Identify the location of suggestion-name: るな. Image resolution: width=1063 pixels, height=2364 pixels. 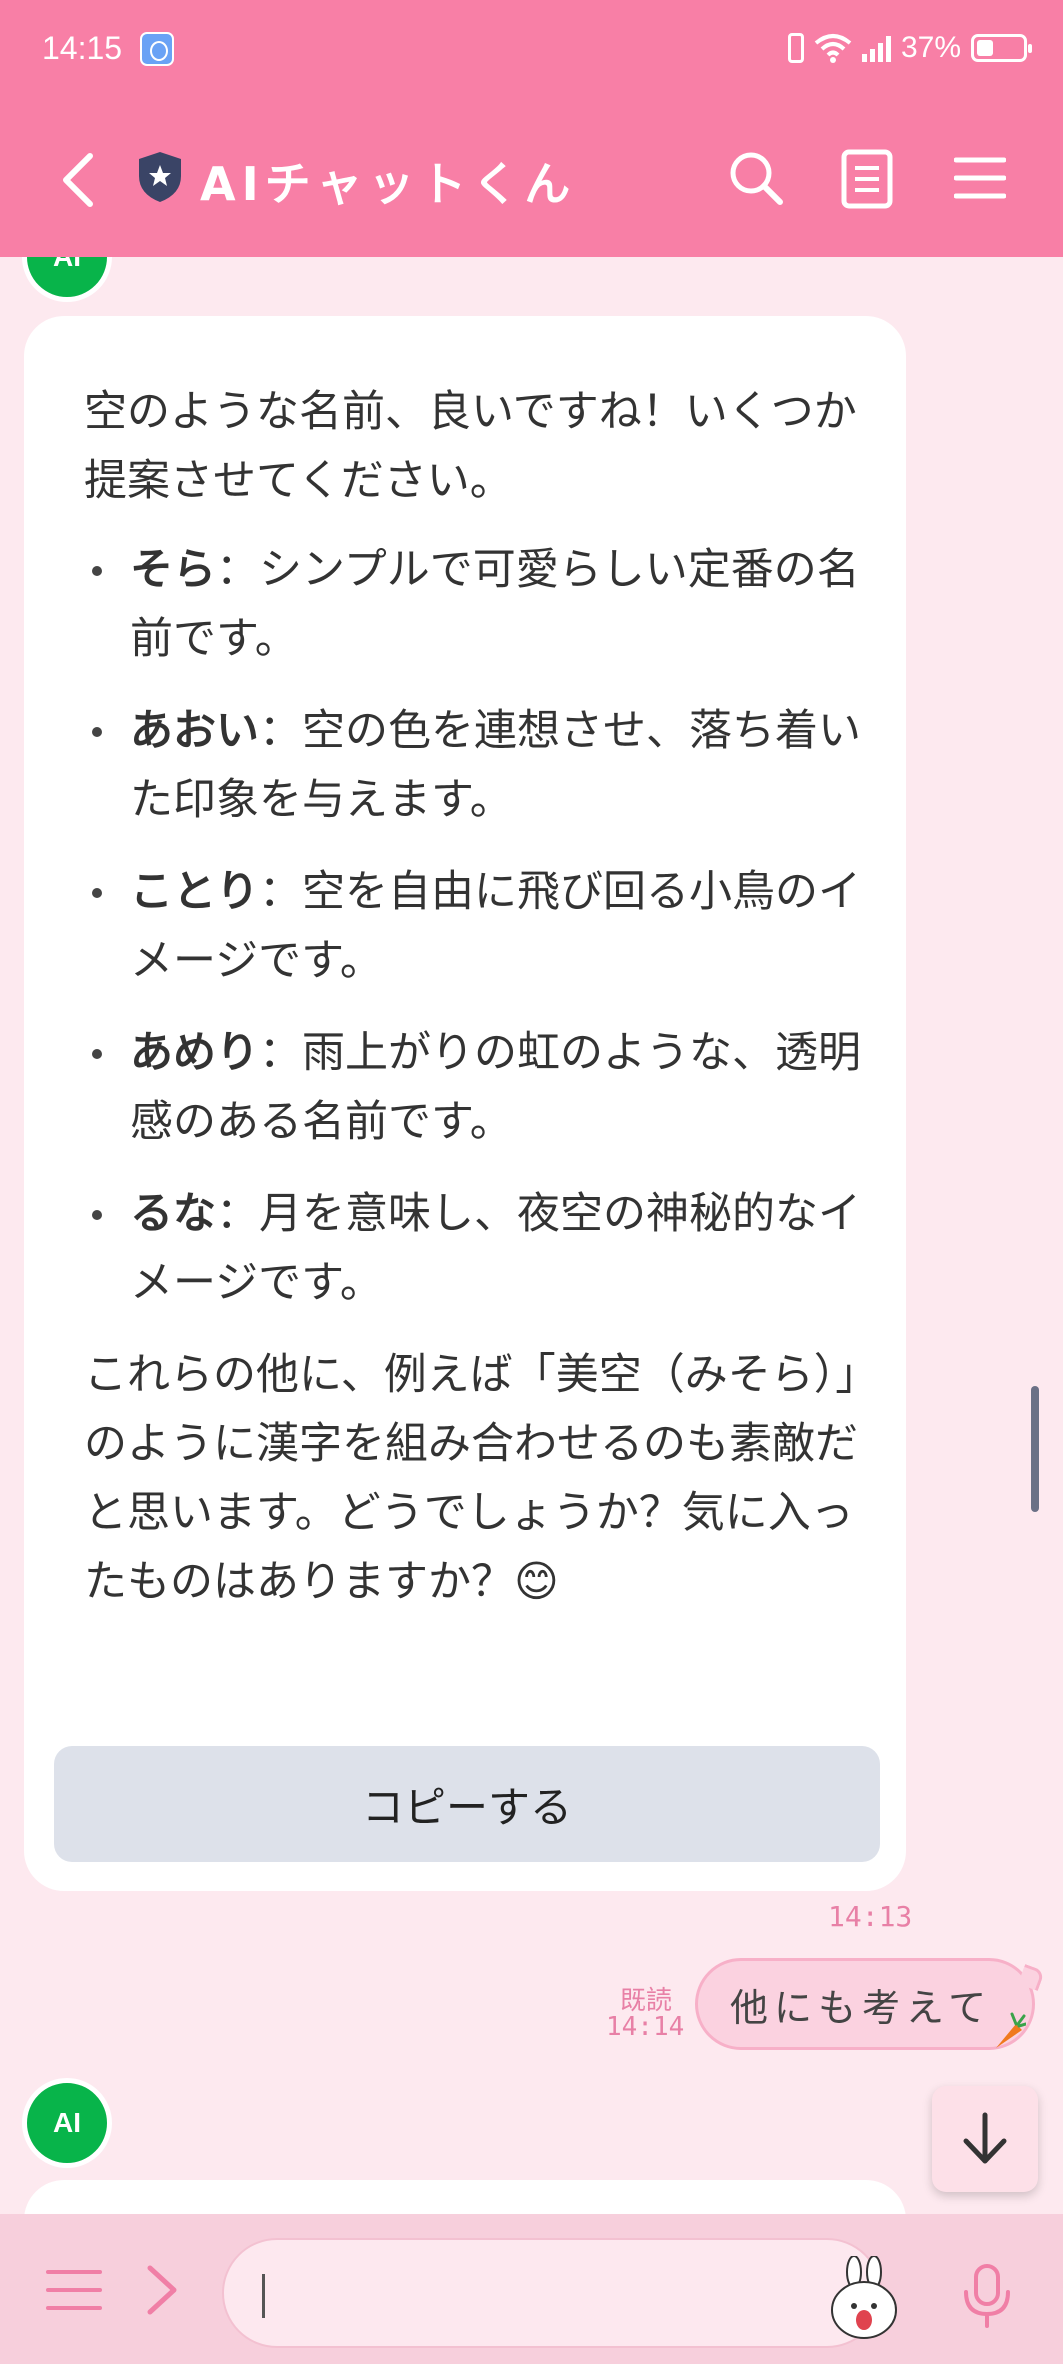
(173, 1214).